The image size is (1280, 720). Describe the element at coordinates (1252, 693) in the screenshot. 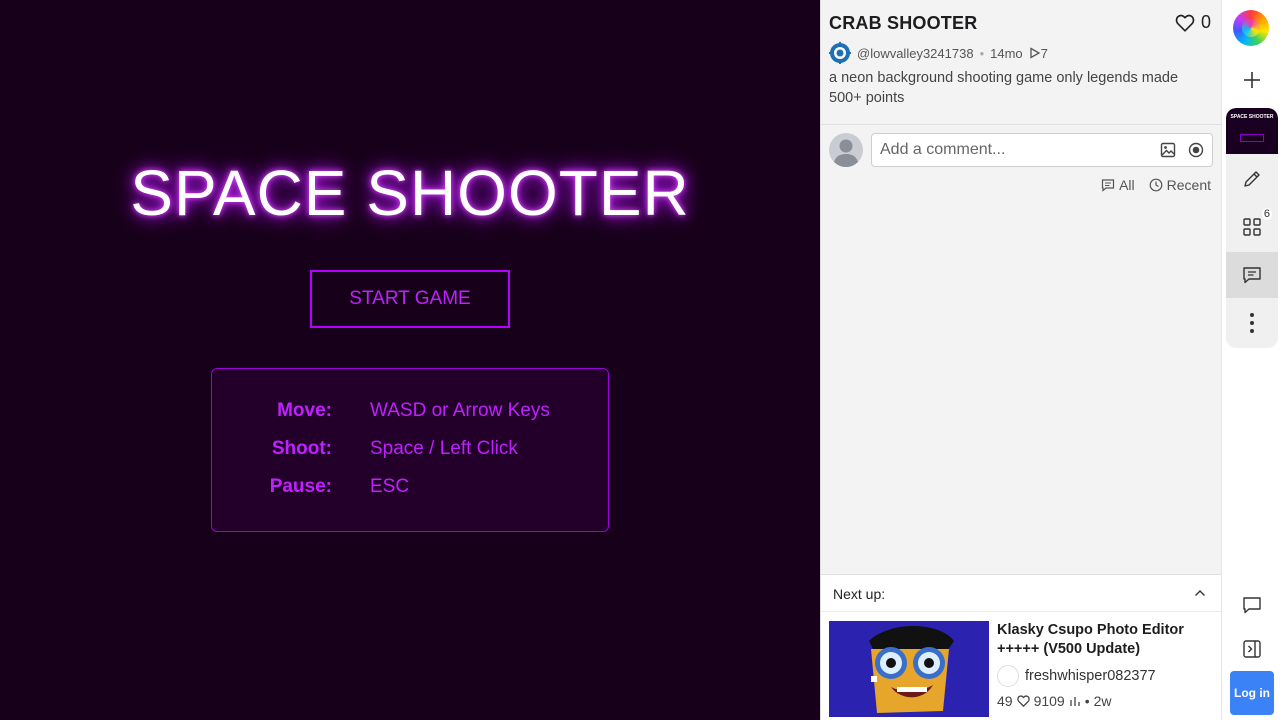

I see `login-button: Log in` at that location.